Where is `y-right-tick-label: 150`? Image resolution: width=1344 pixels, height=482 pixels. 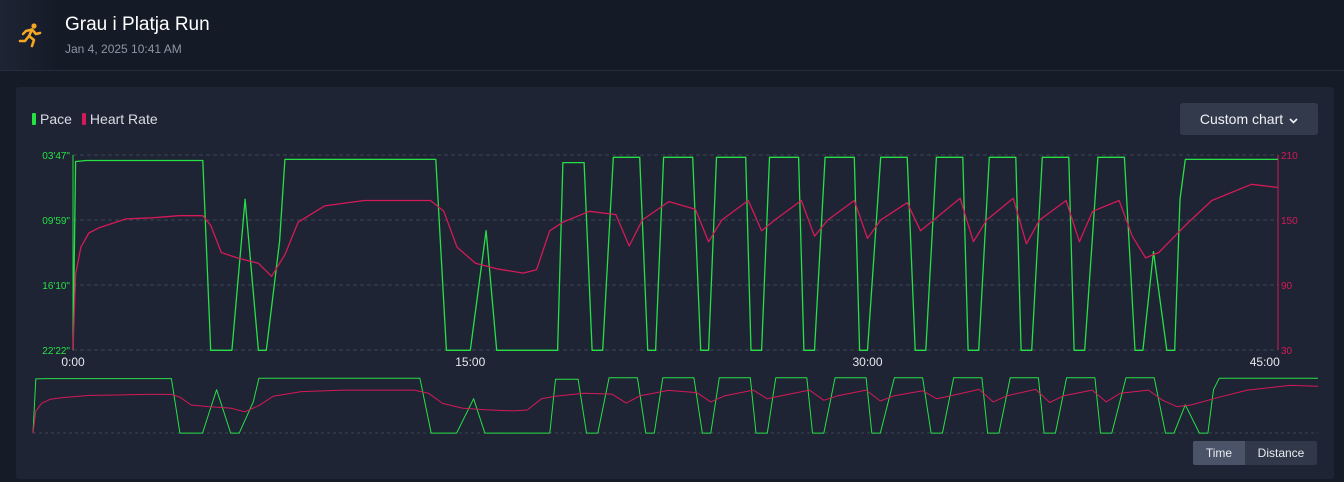 y-right-tick-label: 150 is located at coordinates (1289, 221).